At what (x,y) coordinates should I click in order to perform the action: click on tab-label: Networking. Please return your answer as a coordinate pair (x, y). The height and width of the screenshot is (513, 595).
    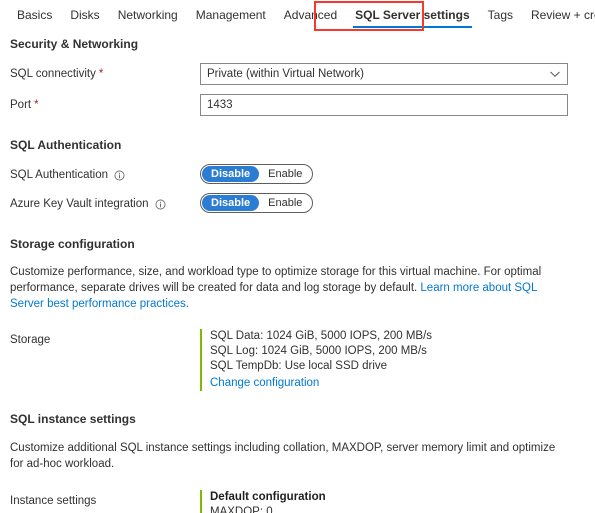
    Looking at the image, I should click on (147, 15).